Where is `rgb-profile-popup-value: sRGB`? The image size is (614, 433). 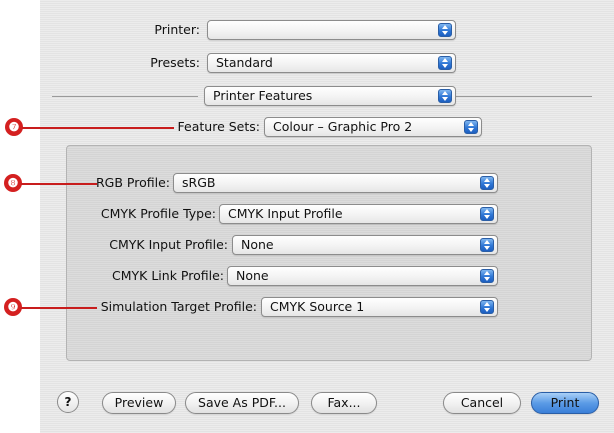
rgb-profile-popup-value: sRGB is located at coordinates (199, 182).